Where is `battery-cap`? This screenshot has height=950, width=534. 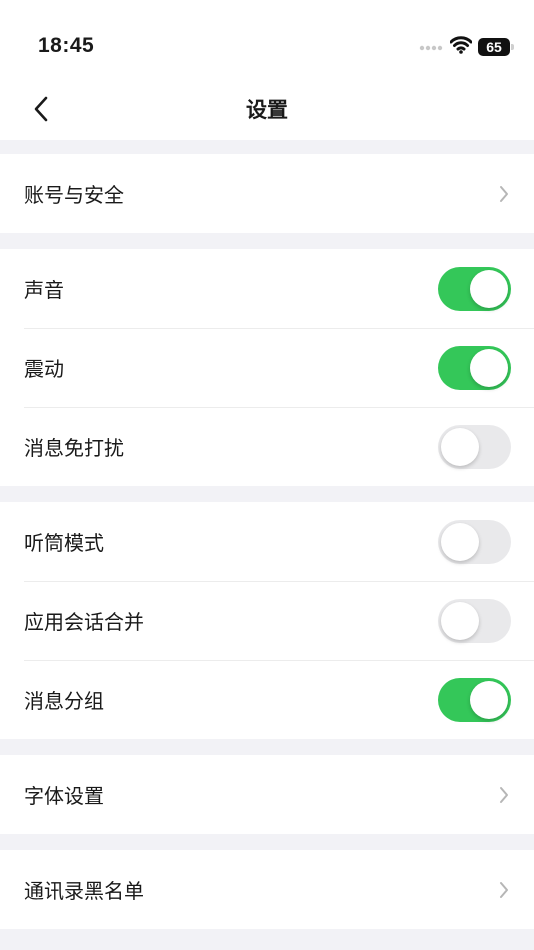 battery-cap is located at coordinates (512, 47).